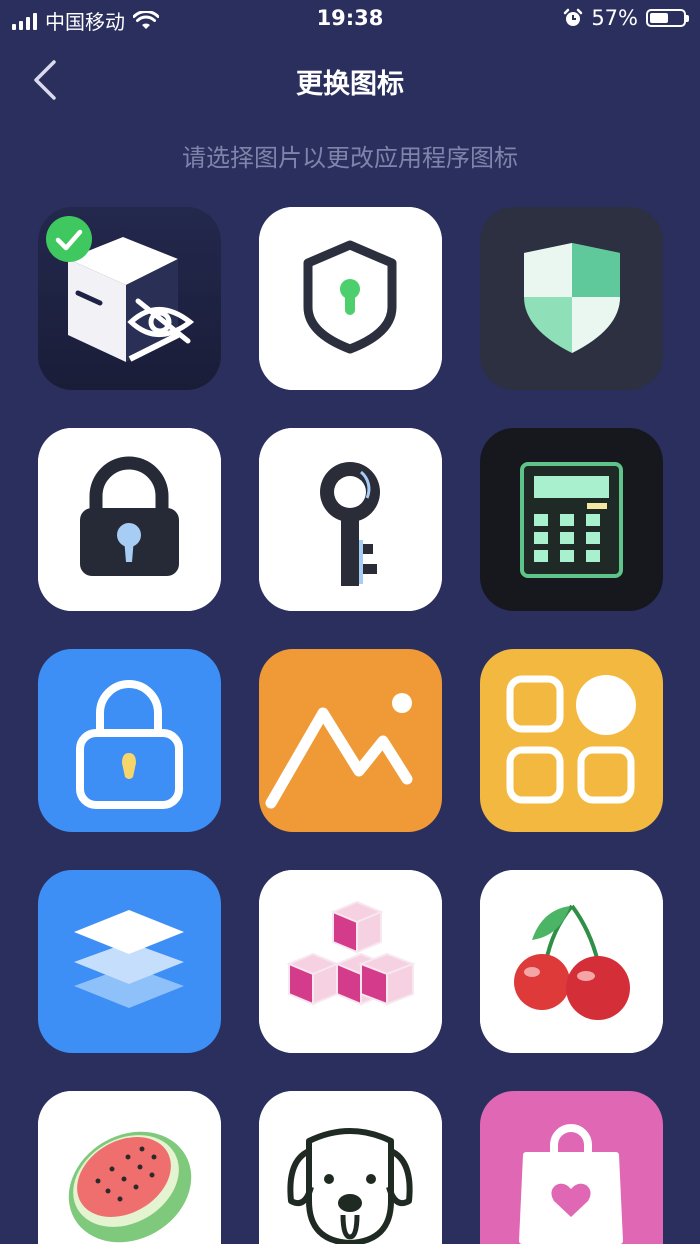  I want to click on icon-option-cubes, so click(350, 961).